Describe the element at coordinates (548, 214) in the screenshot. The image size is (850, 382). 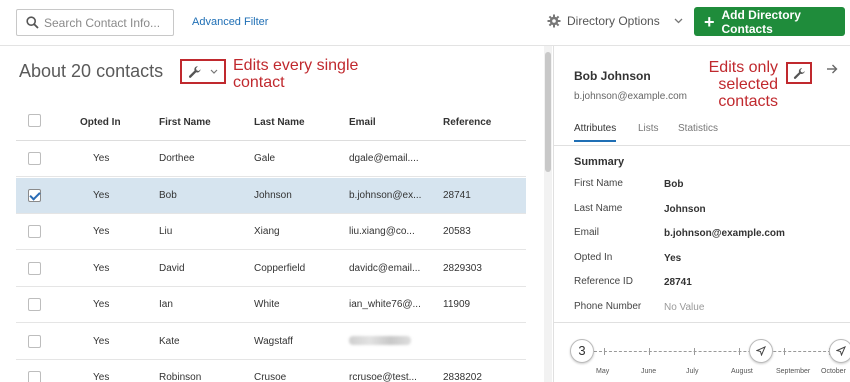
I see `list-scrollbar` at that location.